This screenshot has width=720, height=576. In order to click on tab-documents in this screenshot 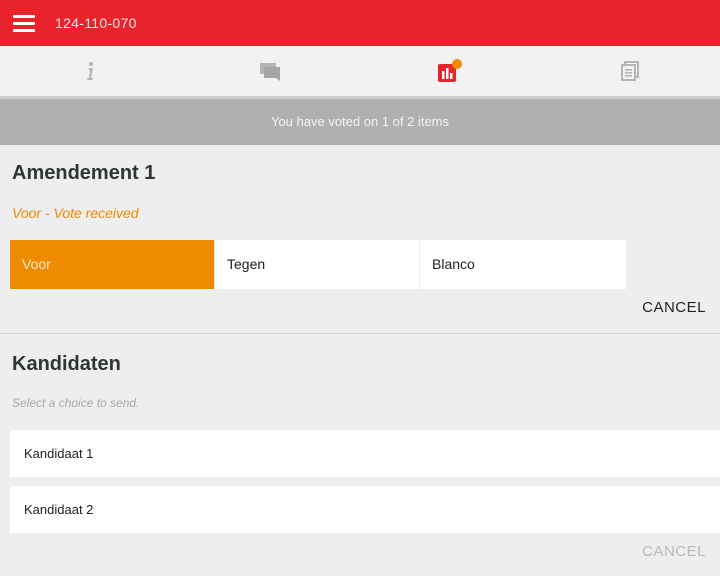, I will do `click(630, 71)`.